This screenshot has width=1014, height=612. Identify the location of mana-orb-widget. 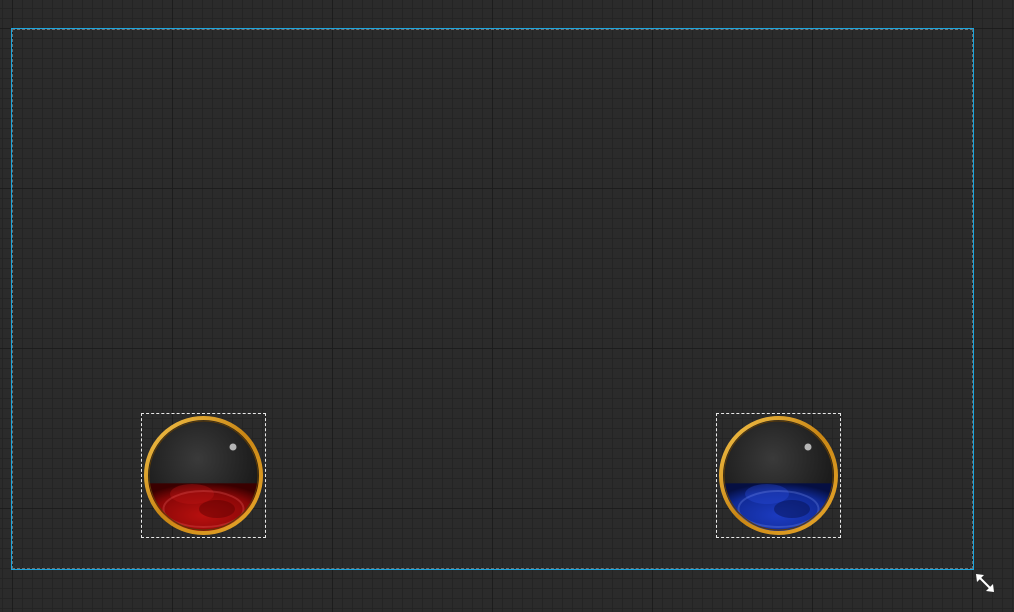
(778, 475).